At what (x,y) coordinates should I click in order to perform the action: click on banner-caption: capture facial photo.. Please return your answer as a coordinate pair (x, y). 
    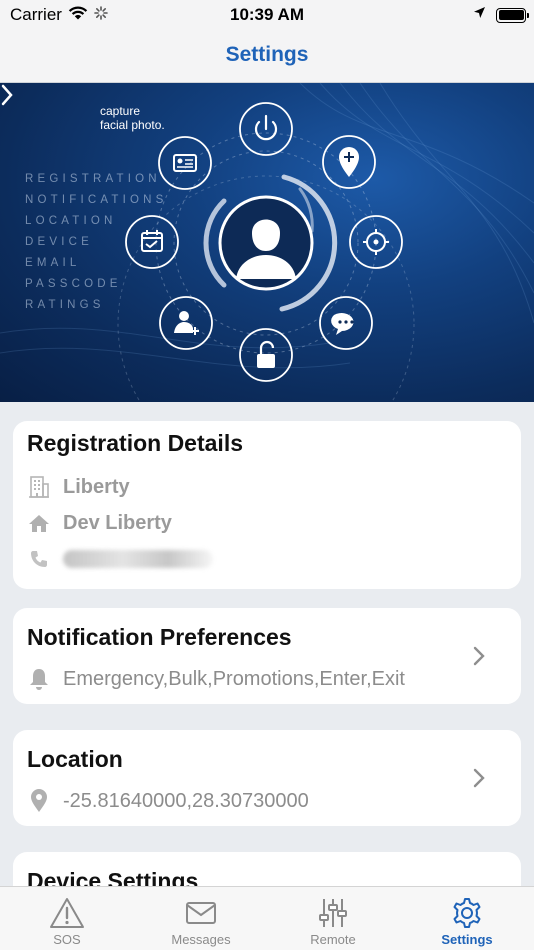
    Looking at the image, I should click on (132, 118).